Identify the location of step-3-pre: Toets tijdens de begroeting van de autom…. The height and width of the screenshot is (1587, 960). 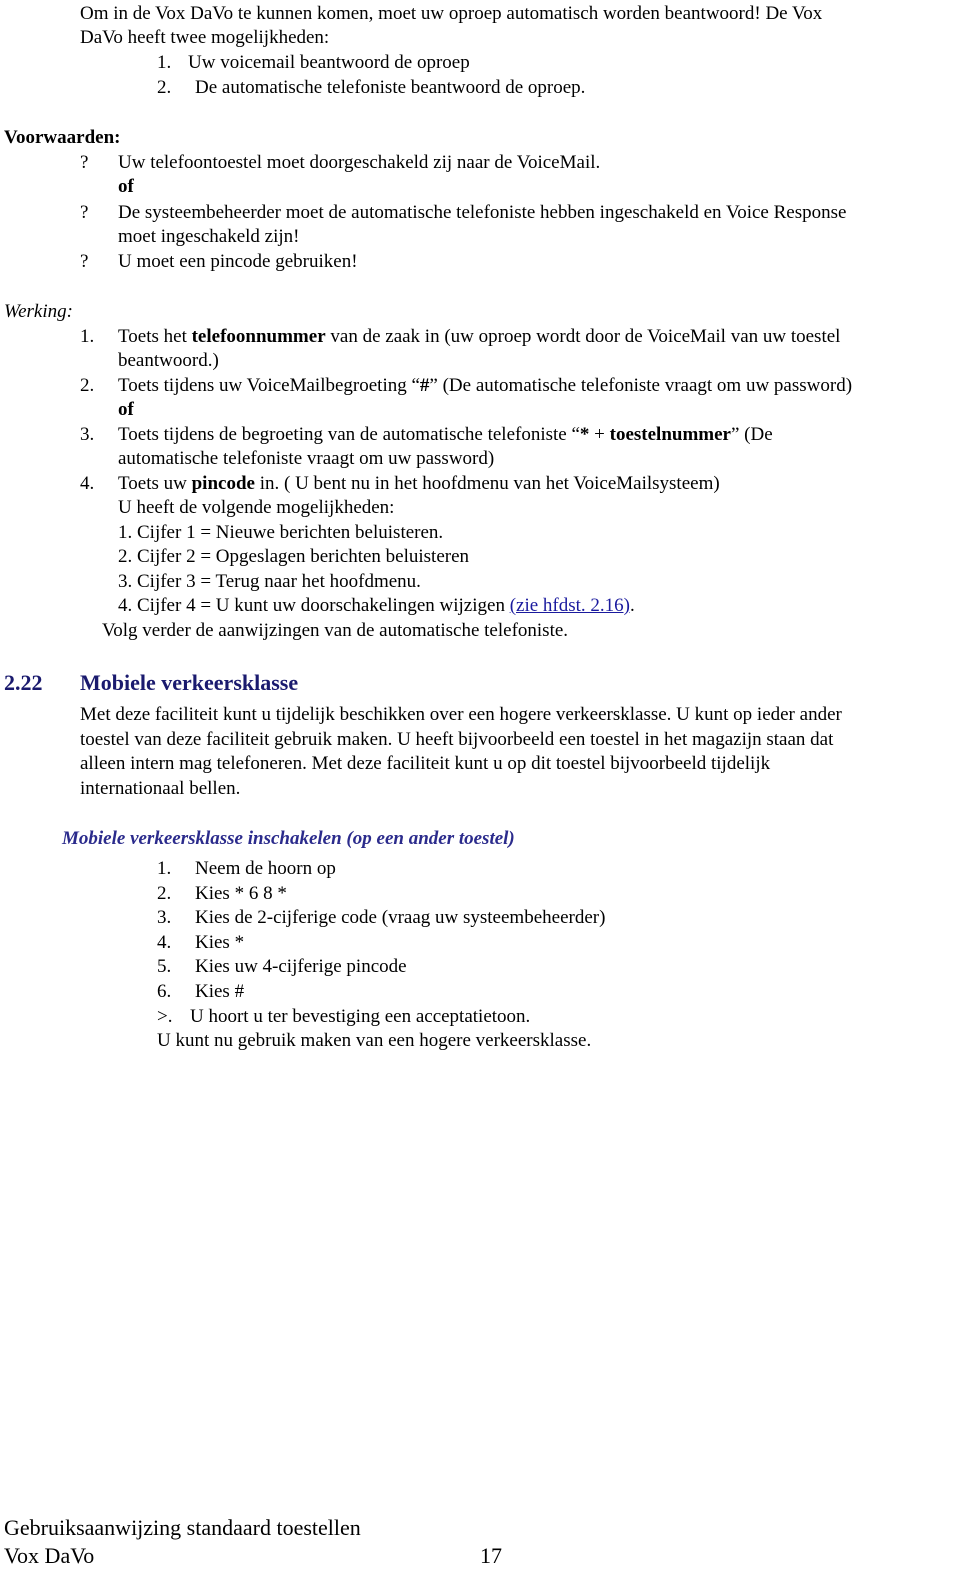
(349, 434).